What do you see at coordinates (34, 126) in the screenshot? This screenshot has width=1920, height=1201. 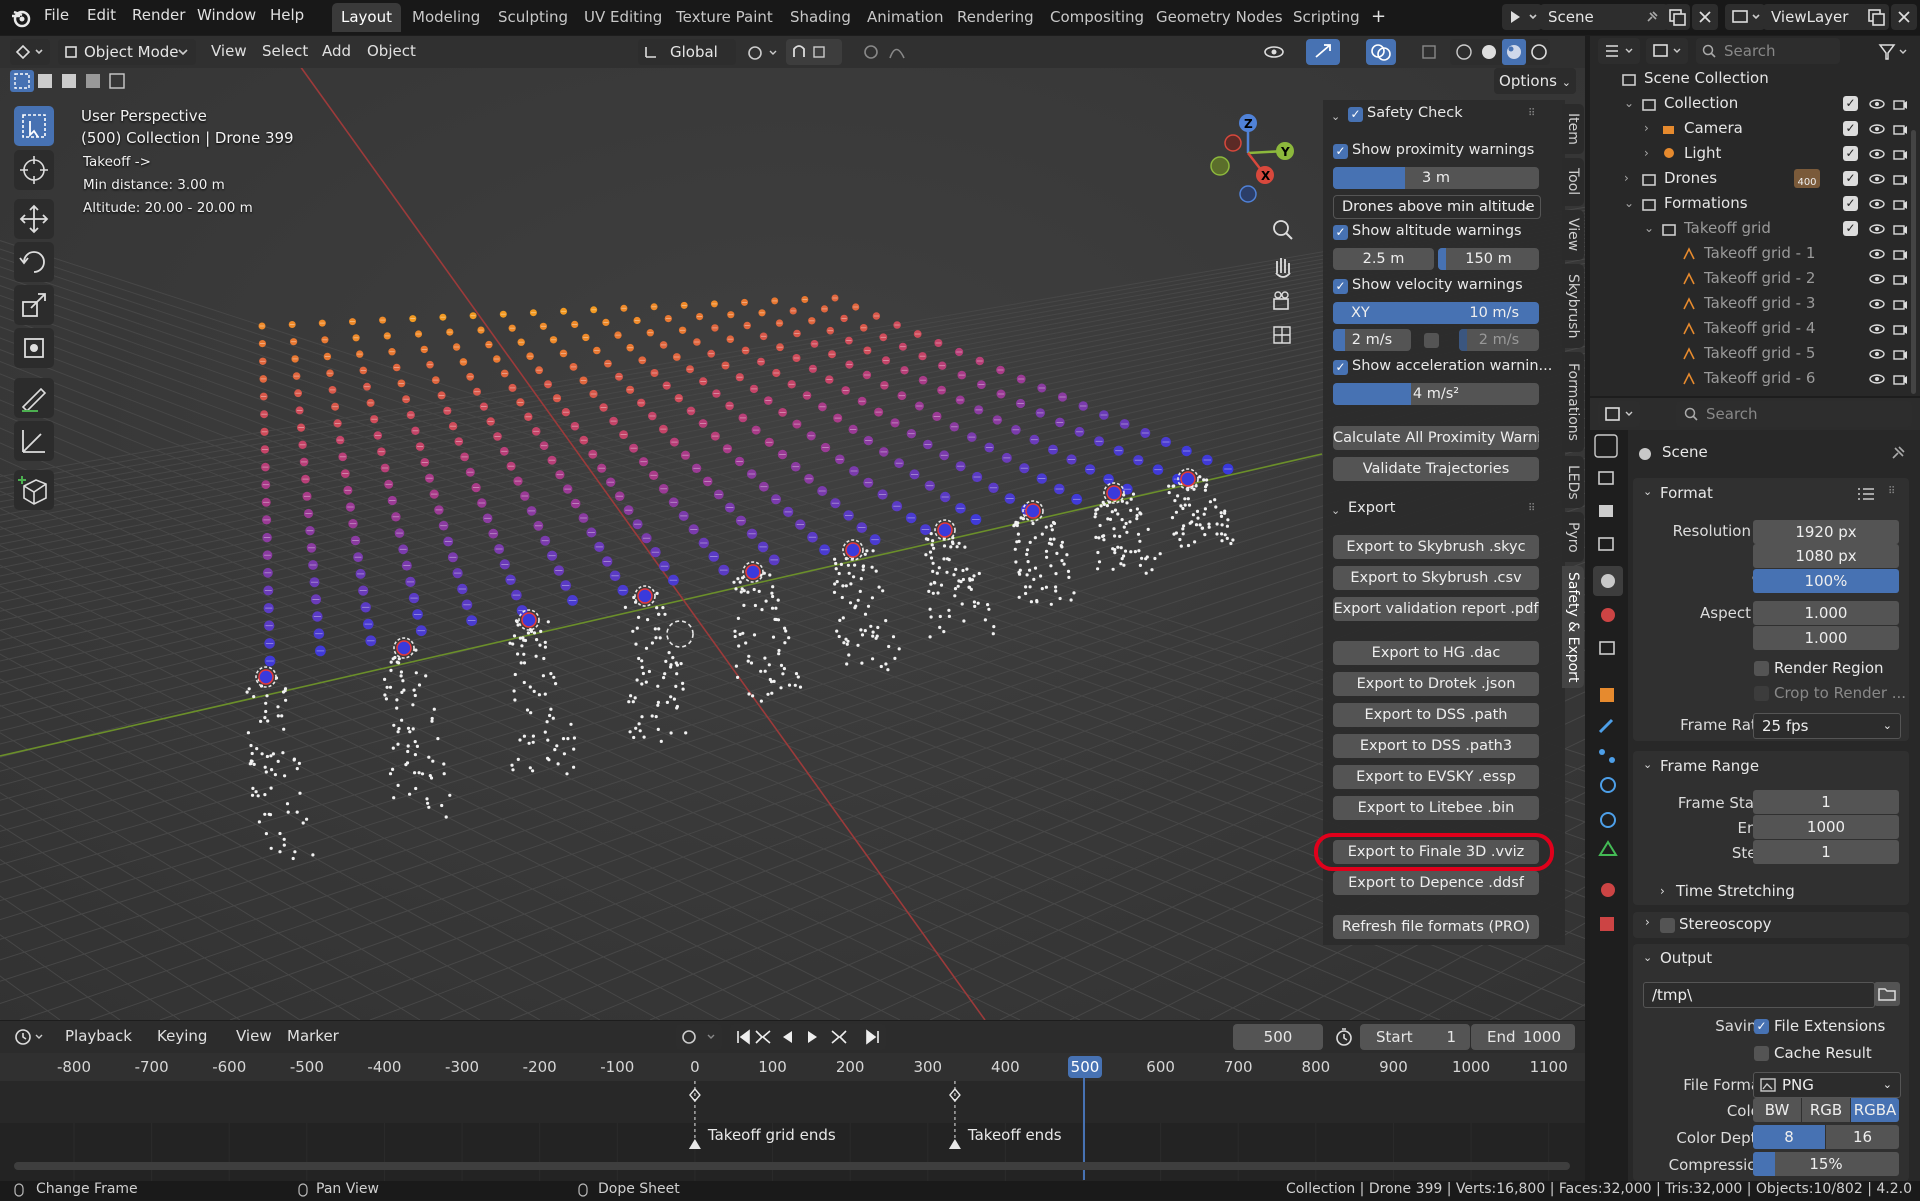 I see `select-box-tool` at bounding box center [34, 126].